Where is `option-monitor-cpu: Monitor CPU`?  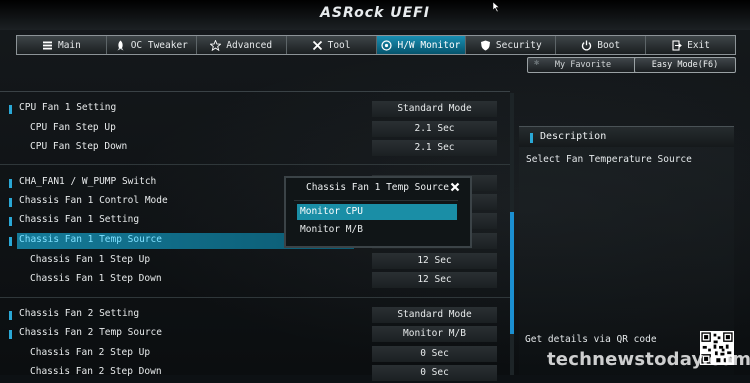 option-monitor-cpu: Monitor CPU is located at coordinates (377, 212).